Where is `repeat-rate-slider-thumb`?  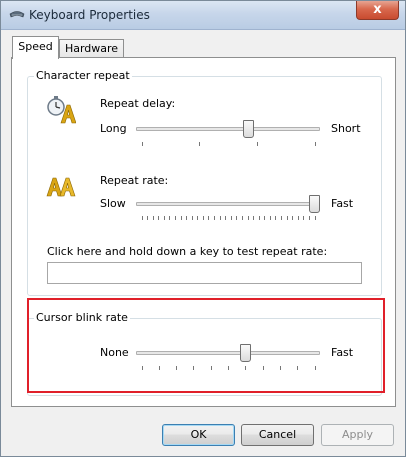 repeat-rate-slider-thumb is located at coordinates (314, 204).